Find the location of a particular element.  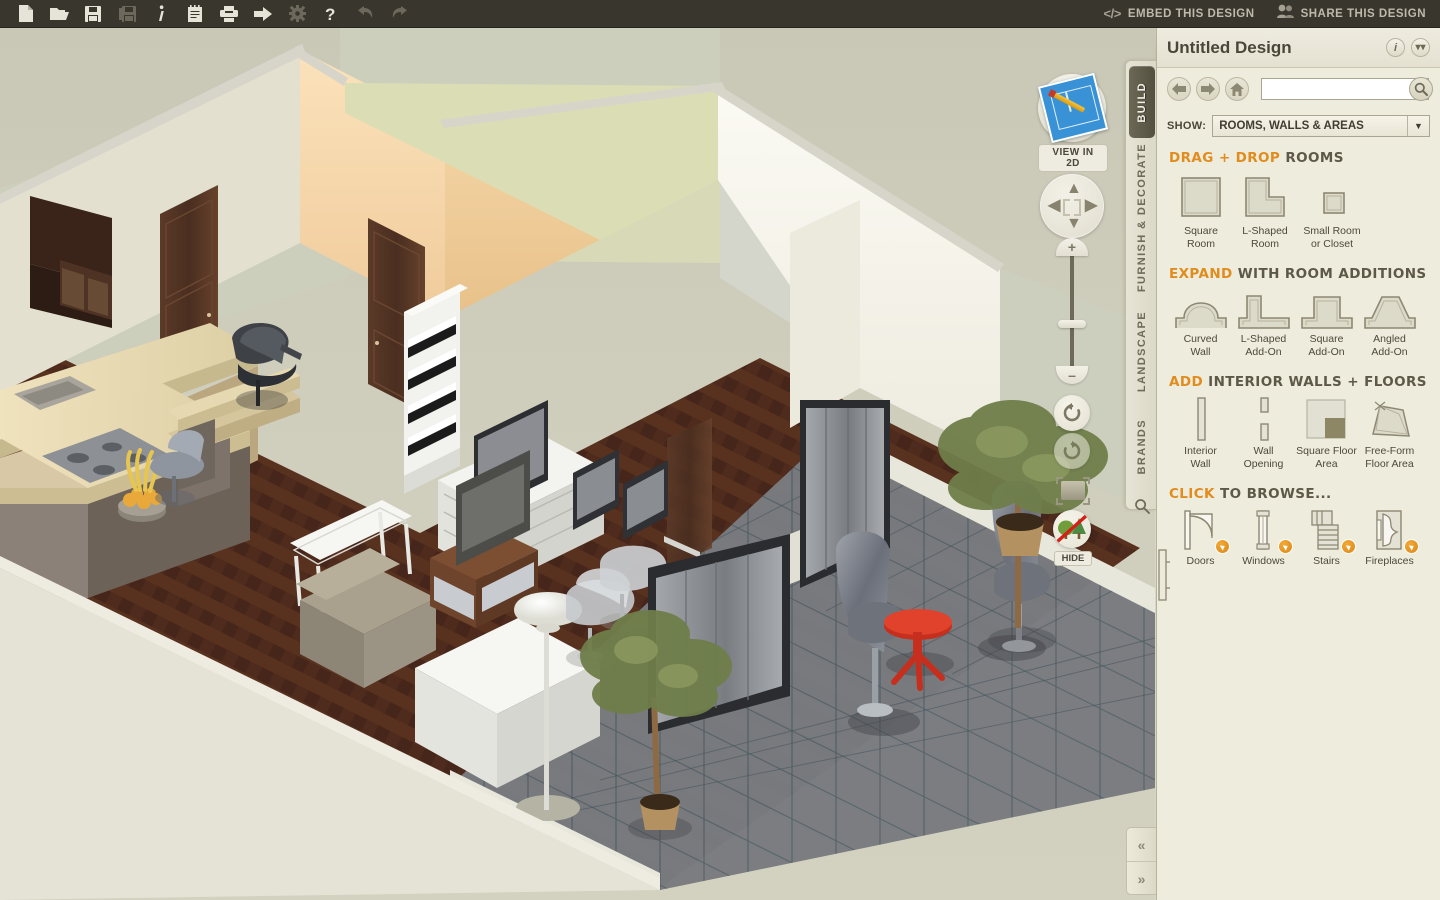

browse-badge-fireplaces is located at coordinates (1411, 546).